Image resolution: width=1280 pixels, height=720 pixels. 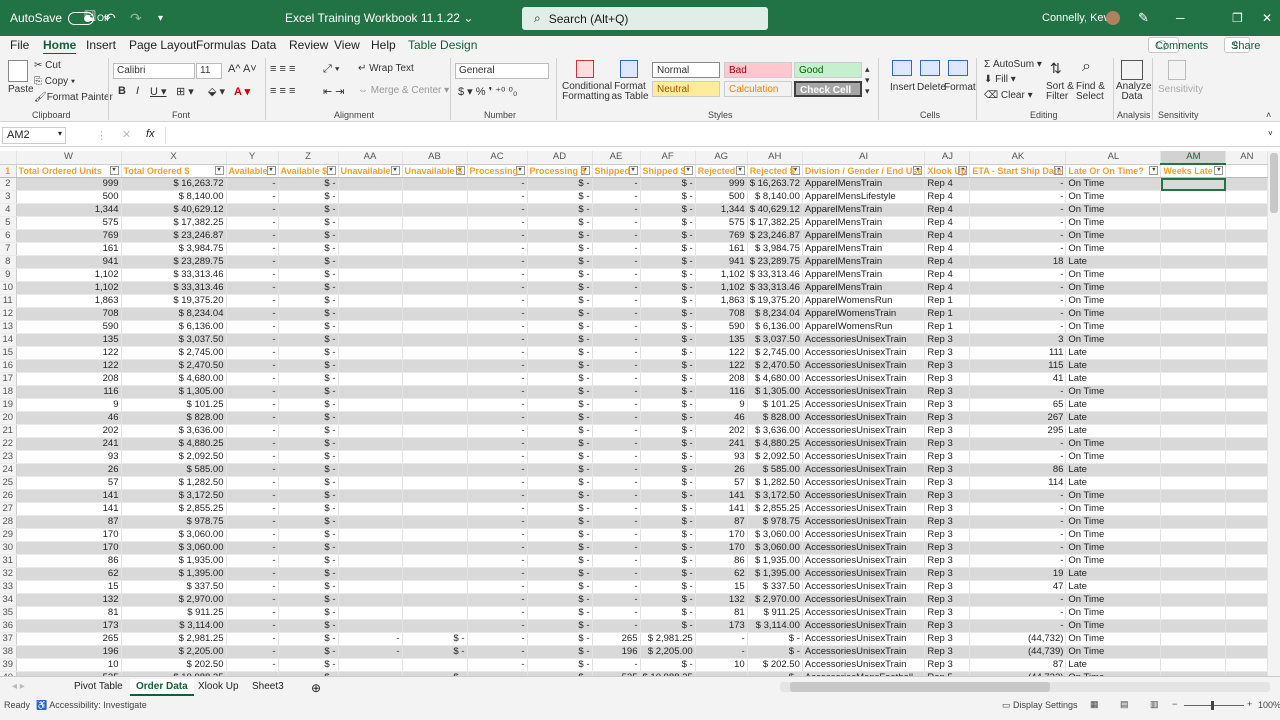 I want to click on cell: $ 40,629.12, so click(x=174, y=210).